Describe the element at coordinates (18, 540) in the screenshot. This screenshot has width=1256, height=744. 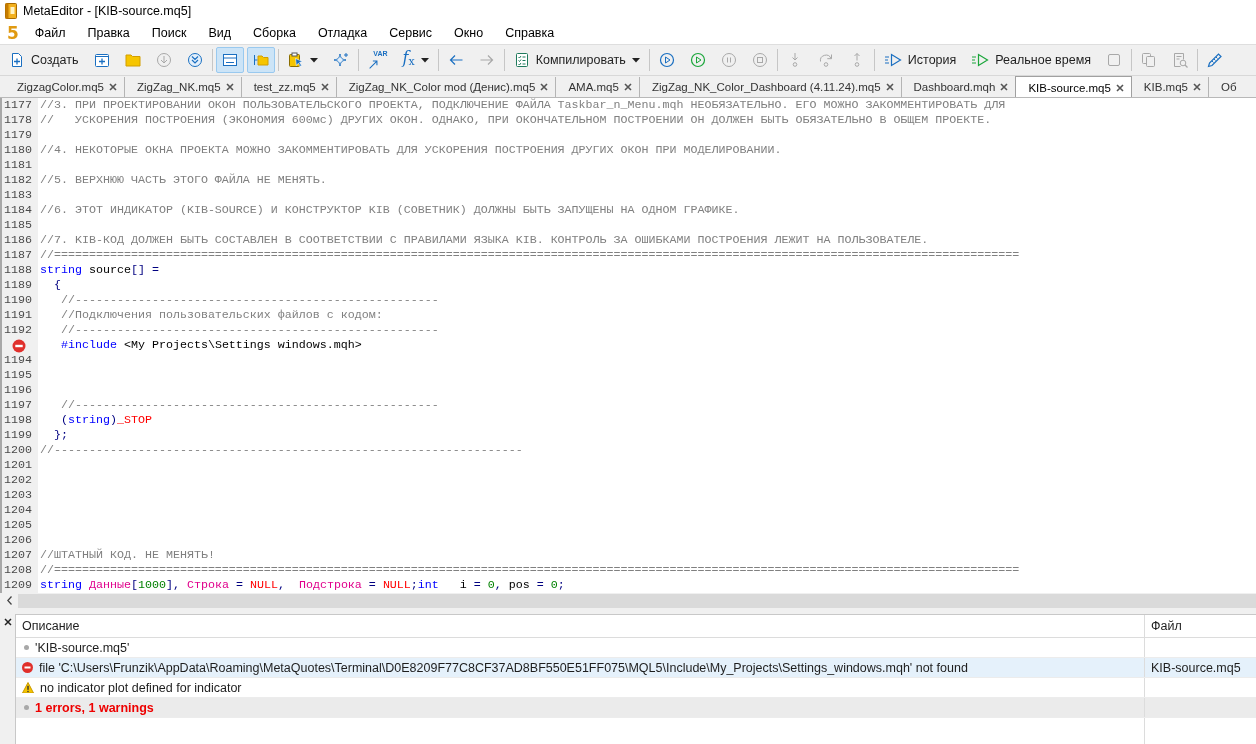
I see `line-number: 1206` at that location.